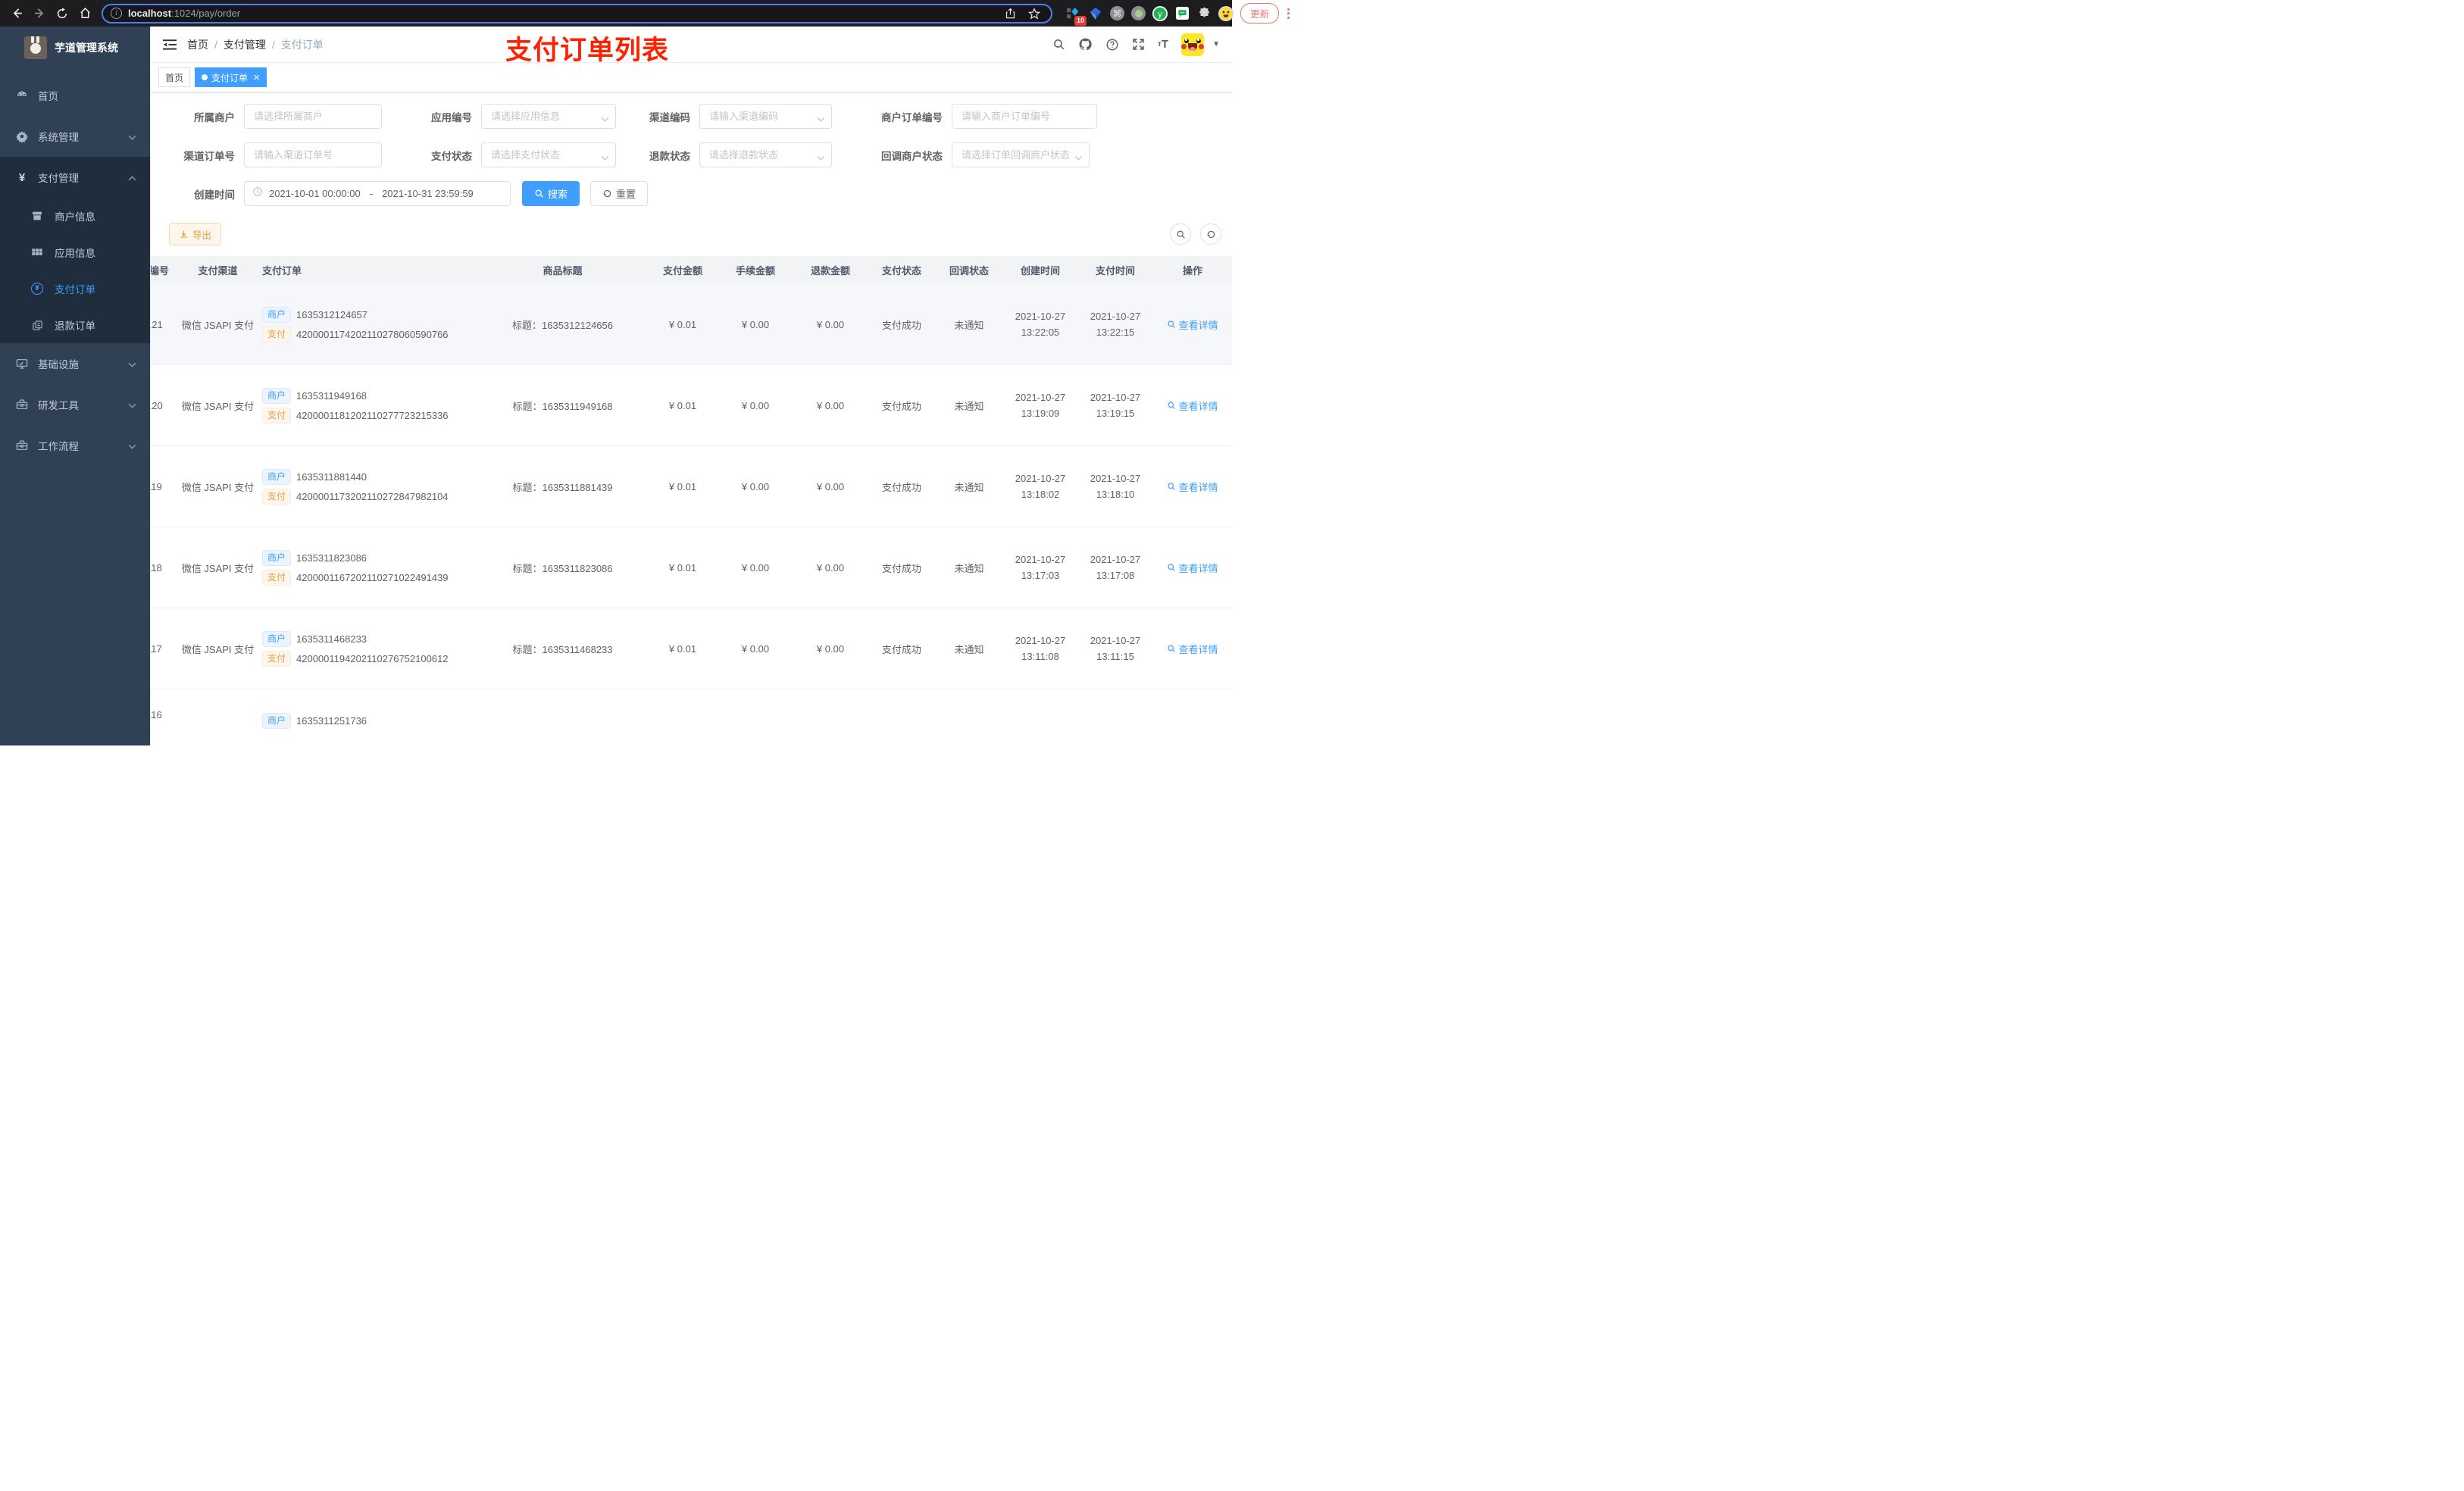 The height and width of the screenshot is (1491, 2464). What do you see at coordinates (17, 14) in the screenshot?
I see `back-icon` at bounding box center [17, 14].